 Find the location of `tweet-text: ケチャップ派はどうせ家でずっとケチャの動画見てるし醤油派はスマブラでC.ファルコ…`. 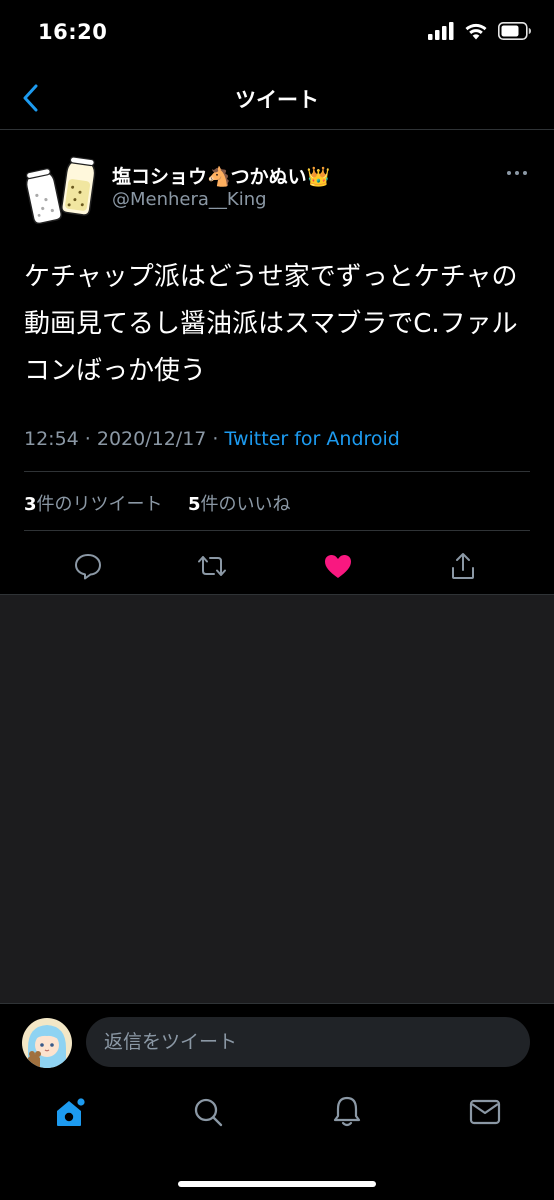

tweet-text: ケチャップ派はどうせ家でずっとケチャの動画見てるし醤油派はスマブラでC.ファルコ… is located at coordinates (271, 324).